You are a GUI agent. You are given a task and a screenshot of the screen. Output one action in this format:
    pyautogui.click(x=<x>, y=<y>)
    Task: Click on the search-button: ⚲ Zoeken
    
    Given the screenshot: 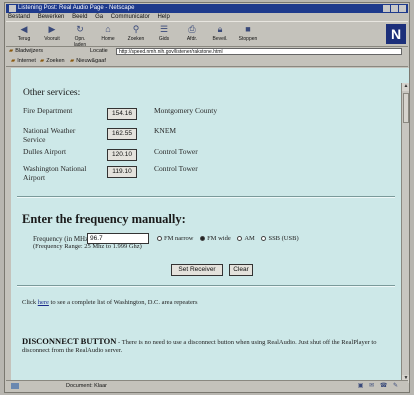 What is the action you would take?
    pyautogui.click(x=136, y=34)
    